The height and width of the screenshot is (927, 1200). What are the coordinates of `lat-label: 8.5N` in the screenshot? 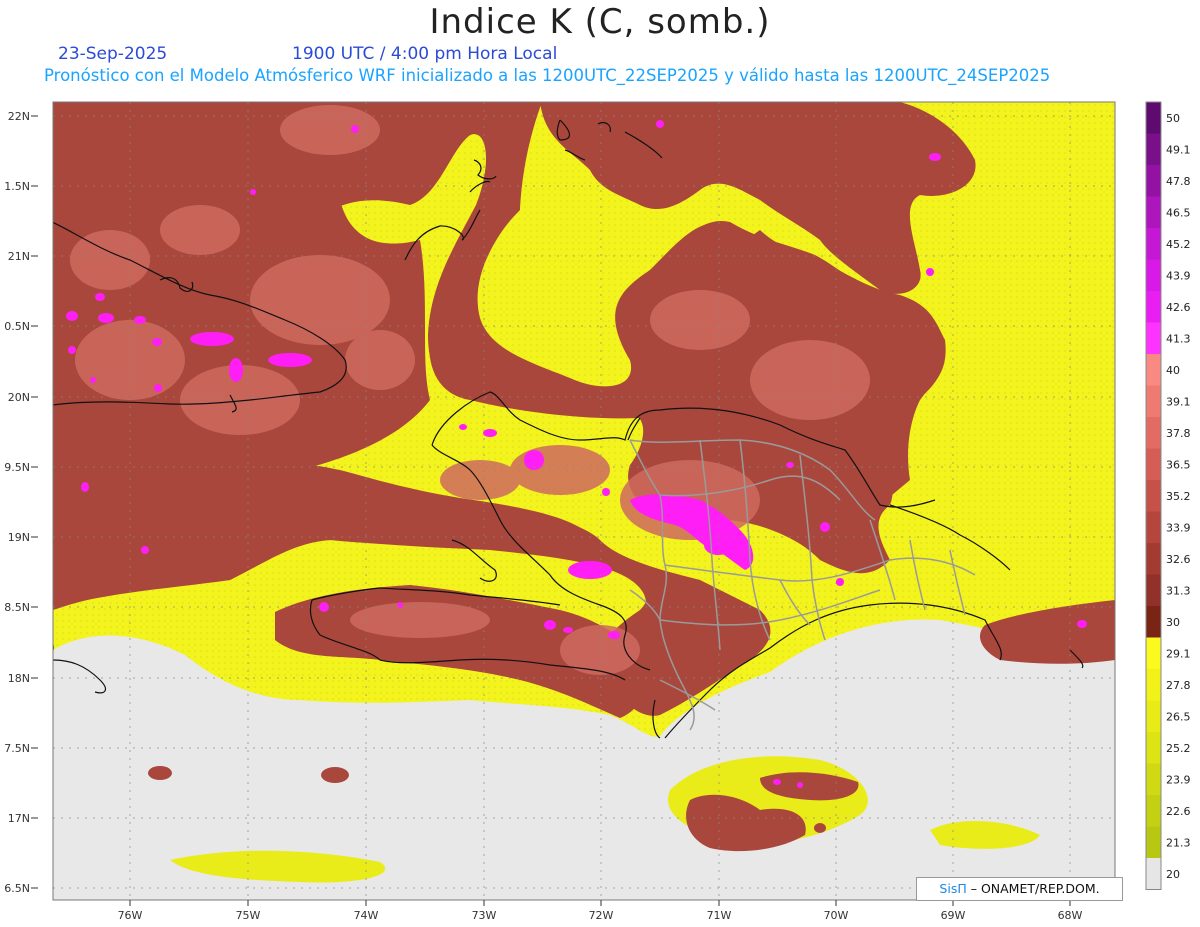 It's located at (17, 607).